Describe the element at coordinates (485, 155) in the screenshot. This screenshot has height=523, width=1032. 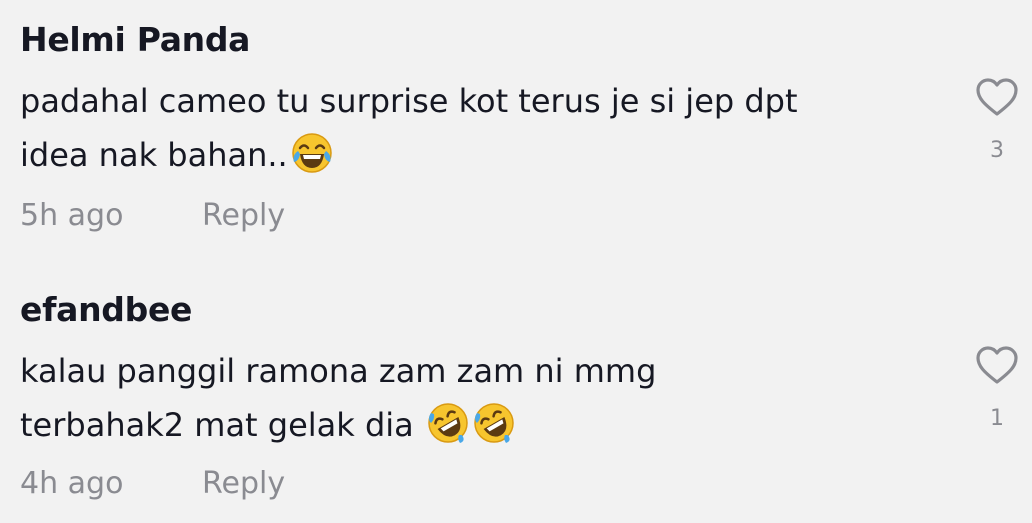
I see `comment-text-line-2: idea nak bahan..` at that location.